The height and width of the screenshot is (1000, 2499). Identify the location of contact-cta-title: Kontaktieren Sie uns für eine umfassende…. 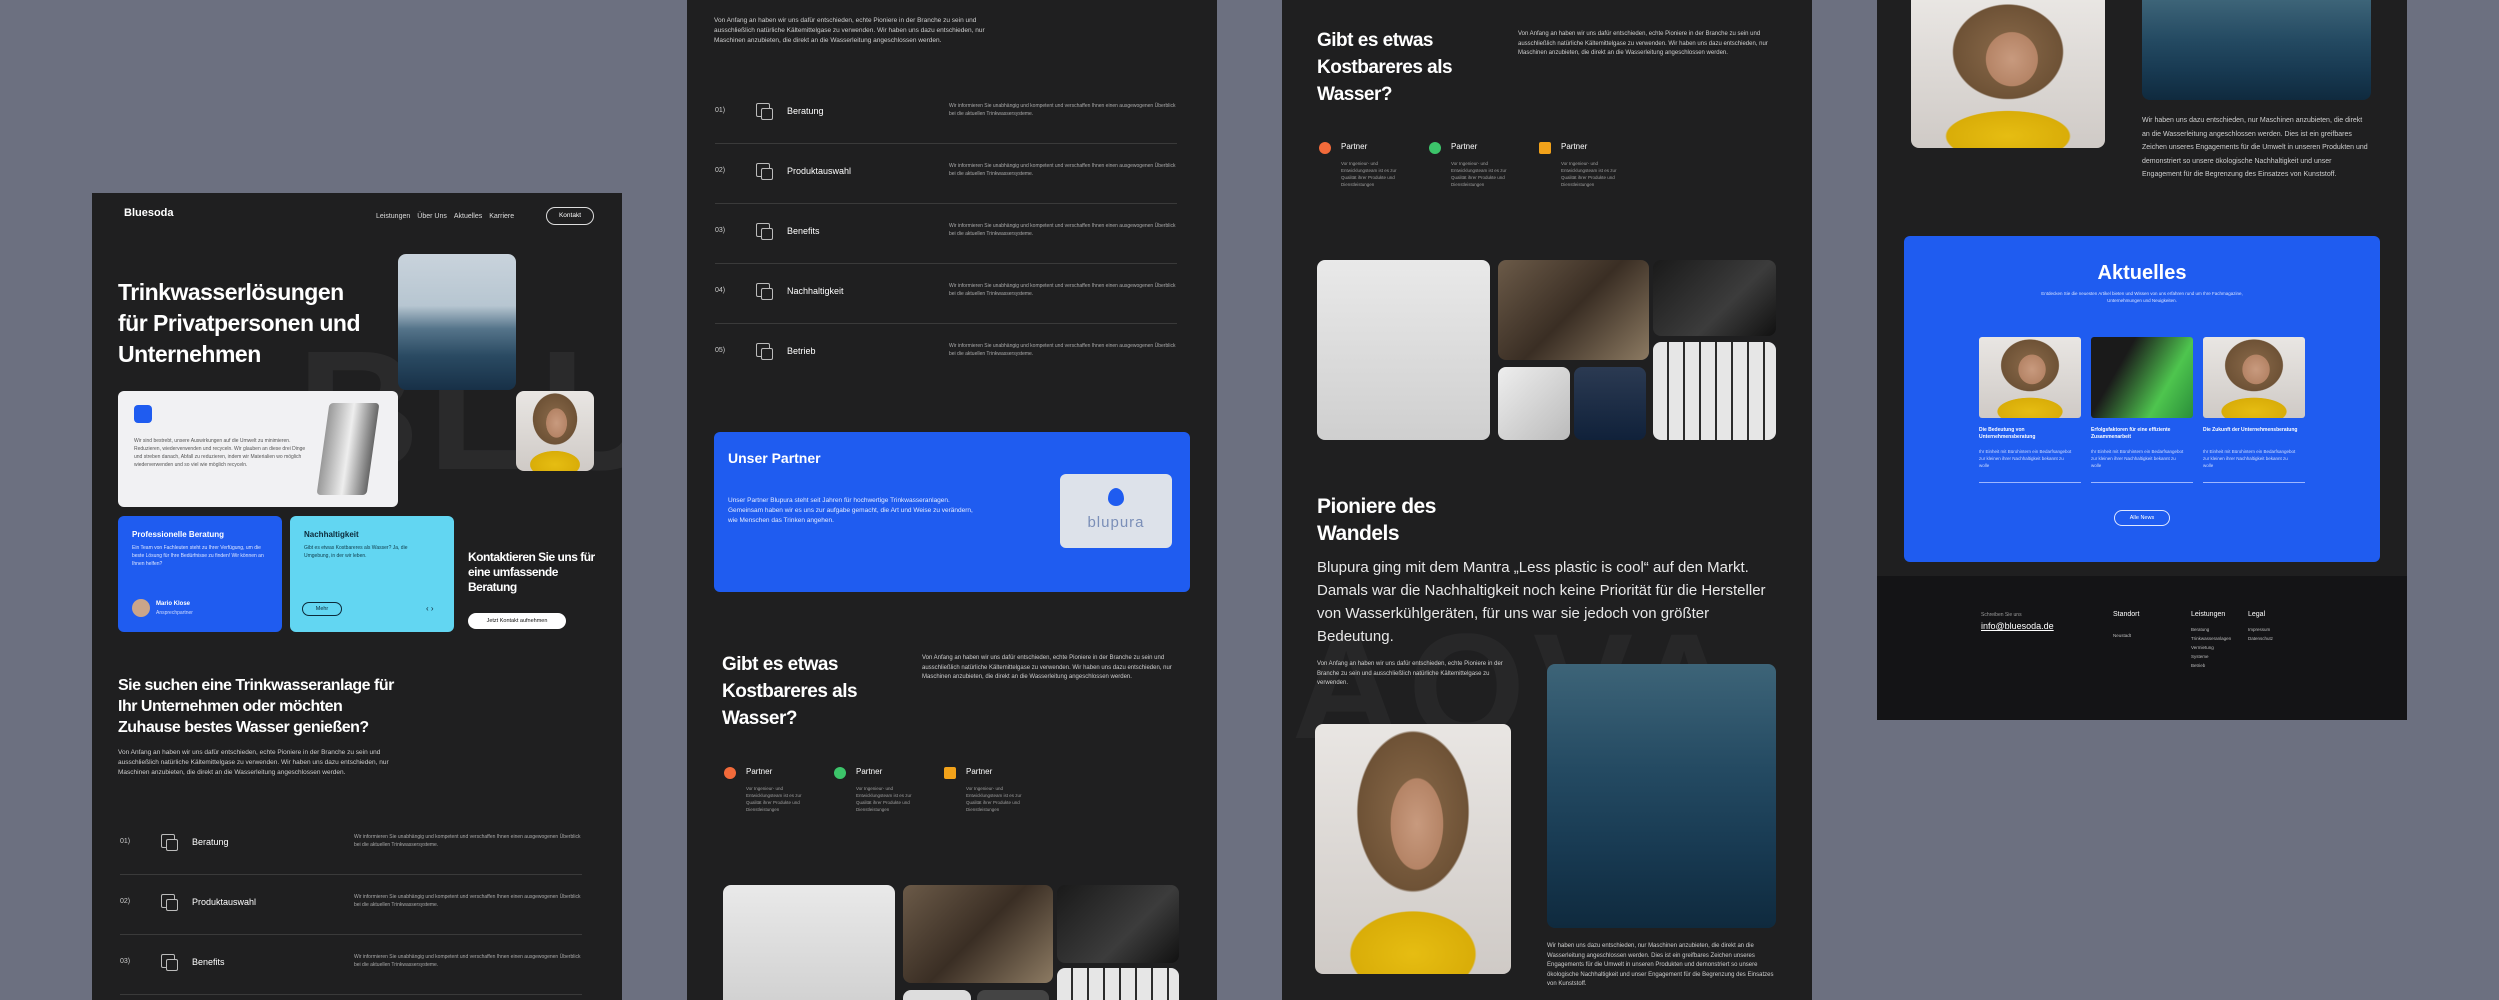
(531, 572).